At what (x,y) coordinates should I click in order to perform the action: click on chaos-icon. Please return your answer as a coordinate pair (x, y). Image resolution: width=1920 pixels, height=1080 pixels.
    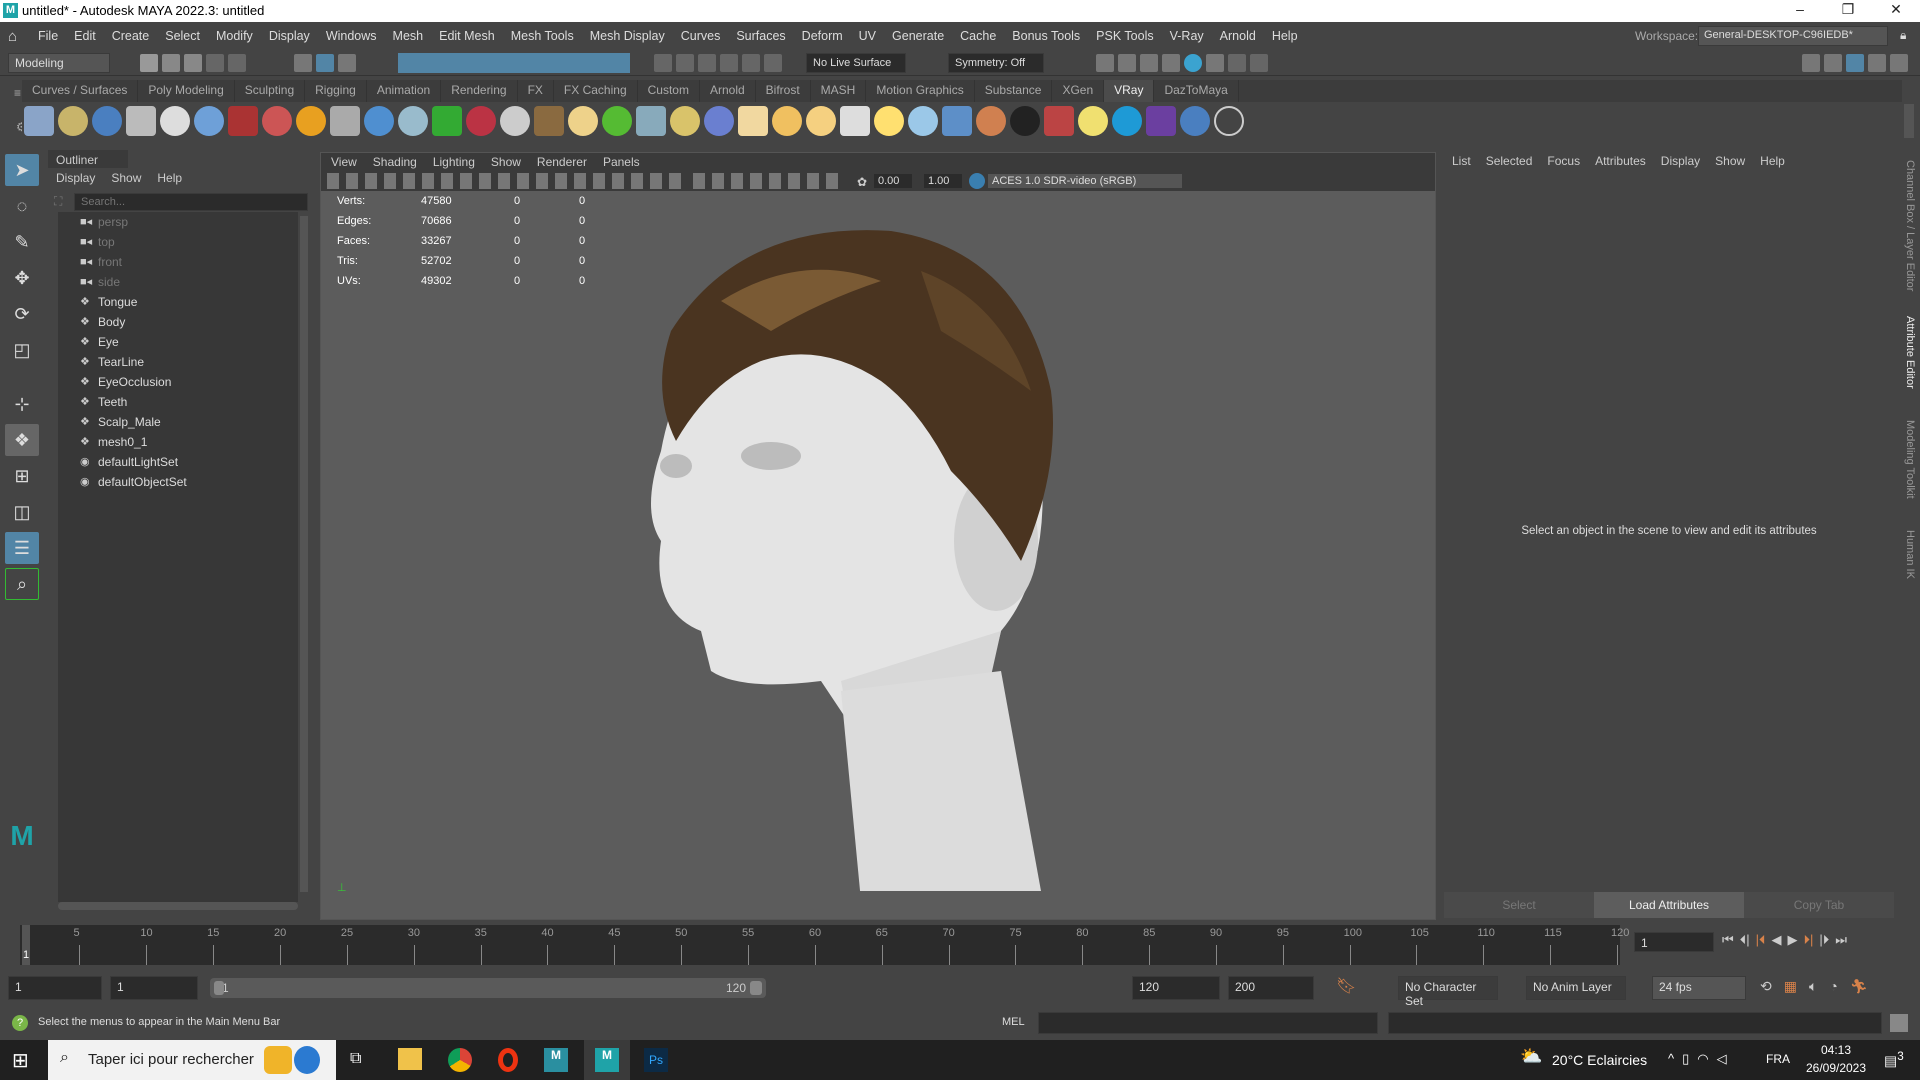
    Looking at the image, I should click on (1161, 121).